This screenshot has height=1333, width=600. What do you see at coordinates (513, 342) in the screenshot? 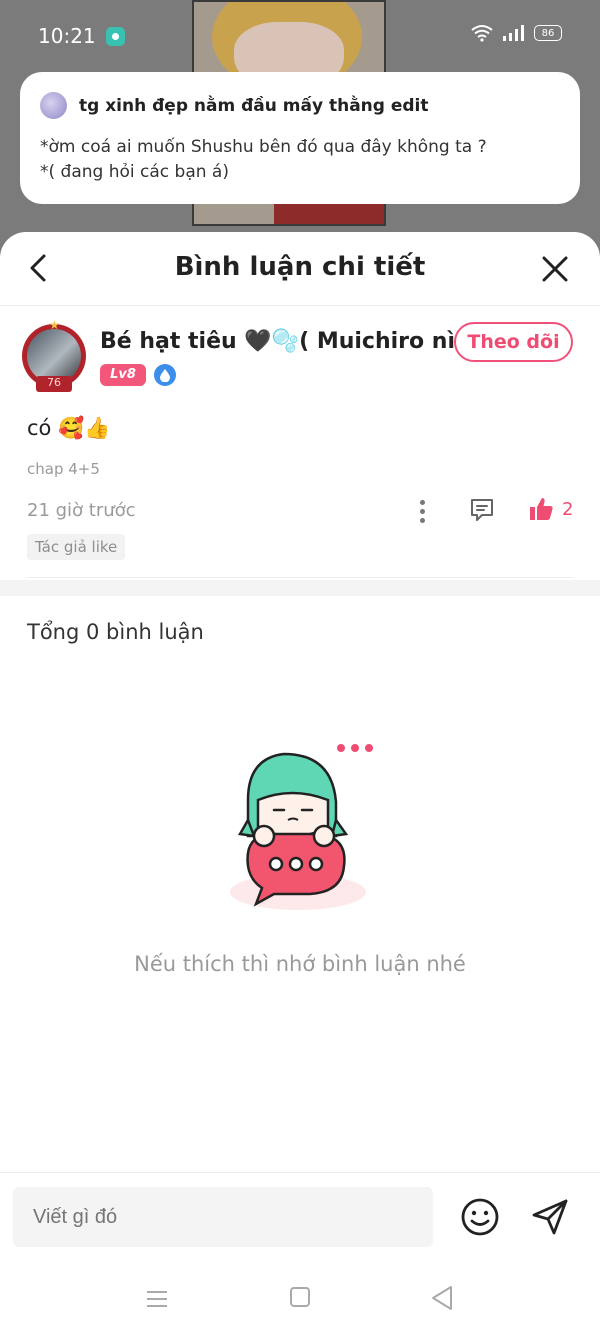
I see `follow-button: Theo dõi` at bounding box center [513, 342].